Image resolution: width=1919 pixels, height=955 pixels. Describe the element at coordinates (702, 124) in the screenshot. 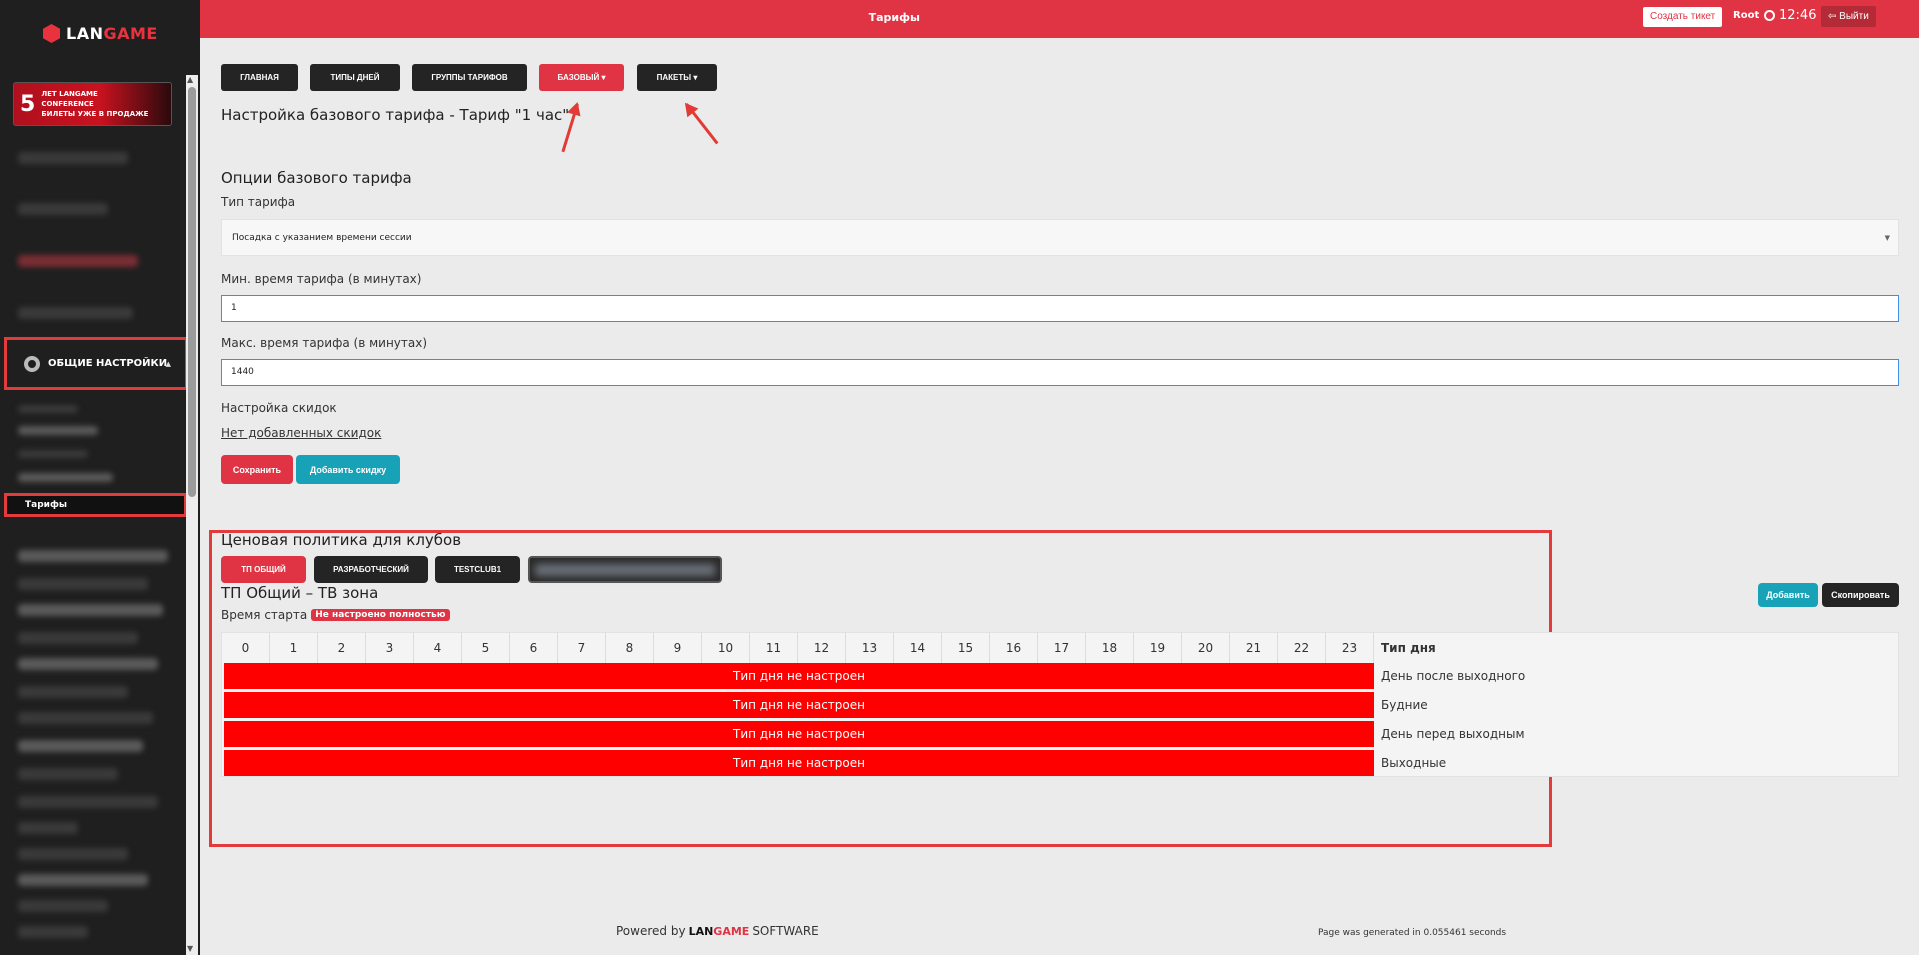

I see `annotation-arrow` at that location.